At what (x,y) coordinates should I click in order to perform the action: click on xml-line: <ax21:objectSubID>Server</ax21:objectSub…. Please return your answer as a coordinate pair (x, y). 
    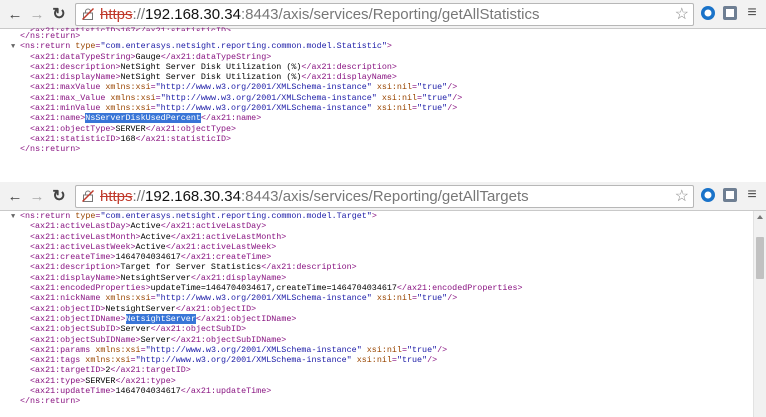
    Looking at the image, I should click on (393, 329).